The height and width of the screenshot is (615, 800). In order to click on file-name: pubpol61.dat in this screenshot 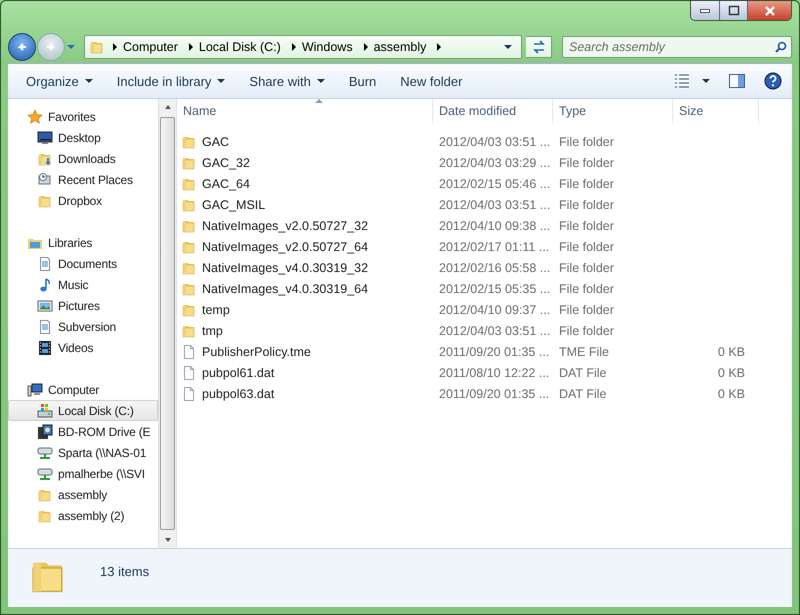, I will do `click(238, 373)`.